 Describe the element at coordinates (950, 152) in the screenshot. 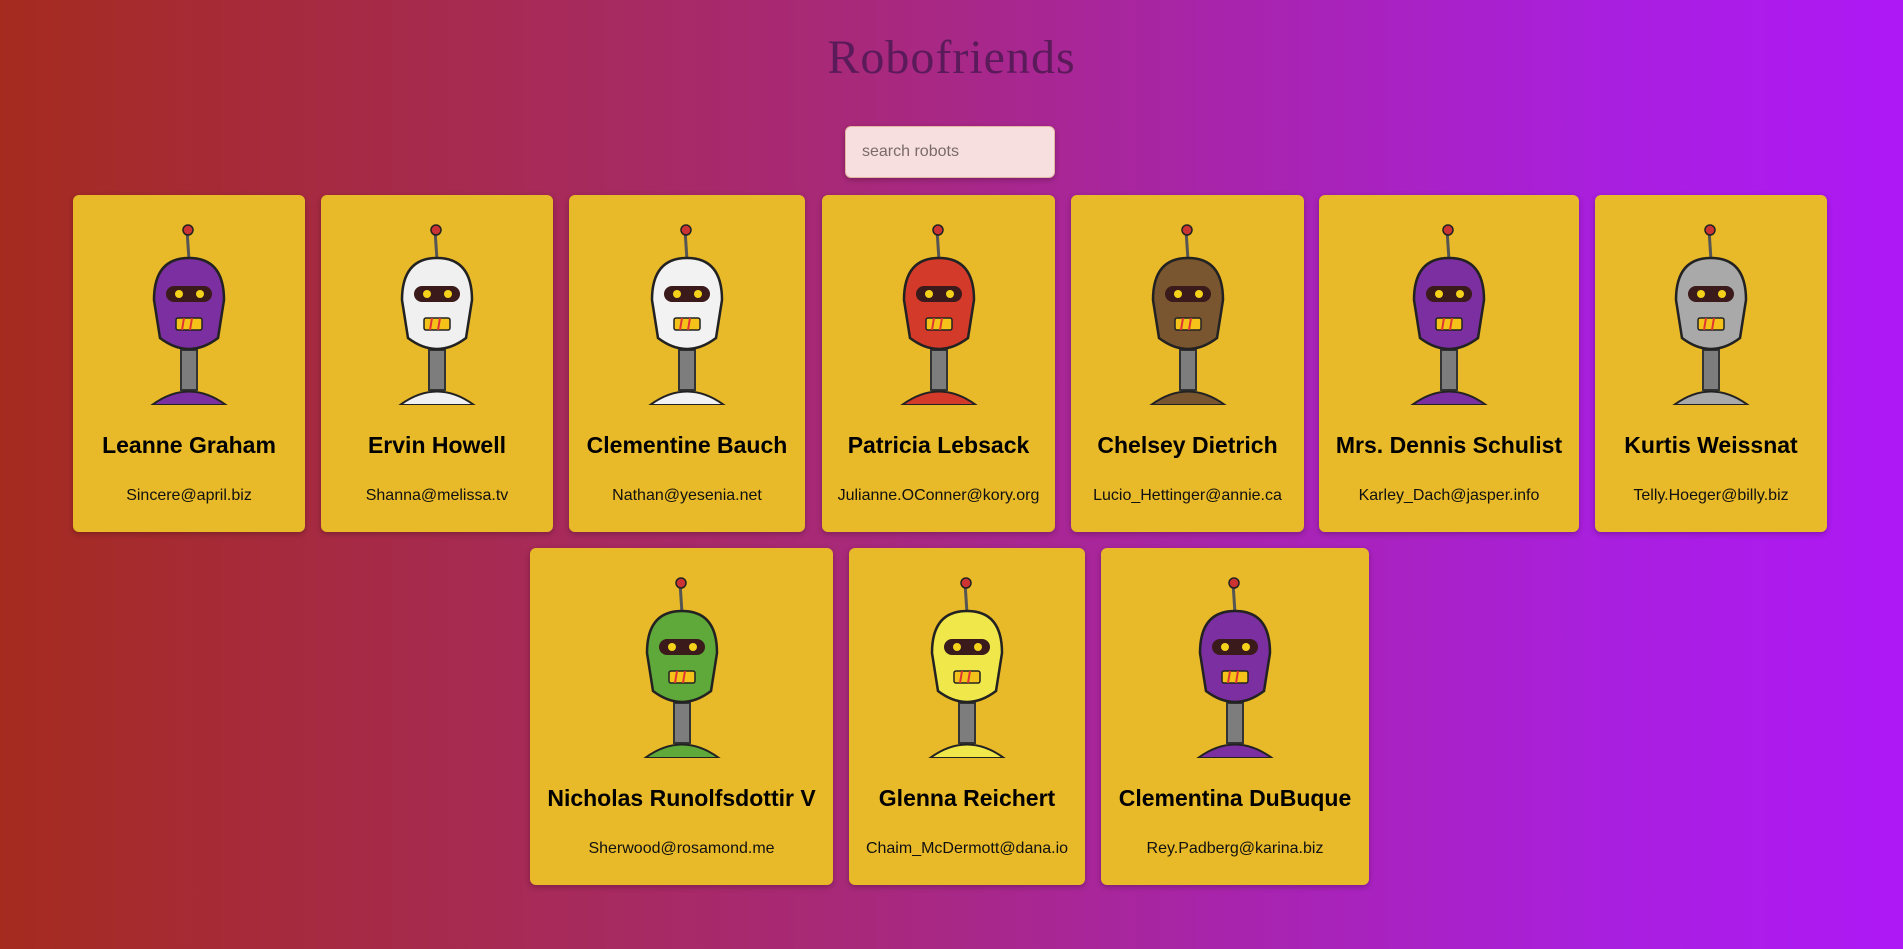

I see `search-input` at that location.